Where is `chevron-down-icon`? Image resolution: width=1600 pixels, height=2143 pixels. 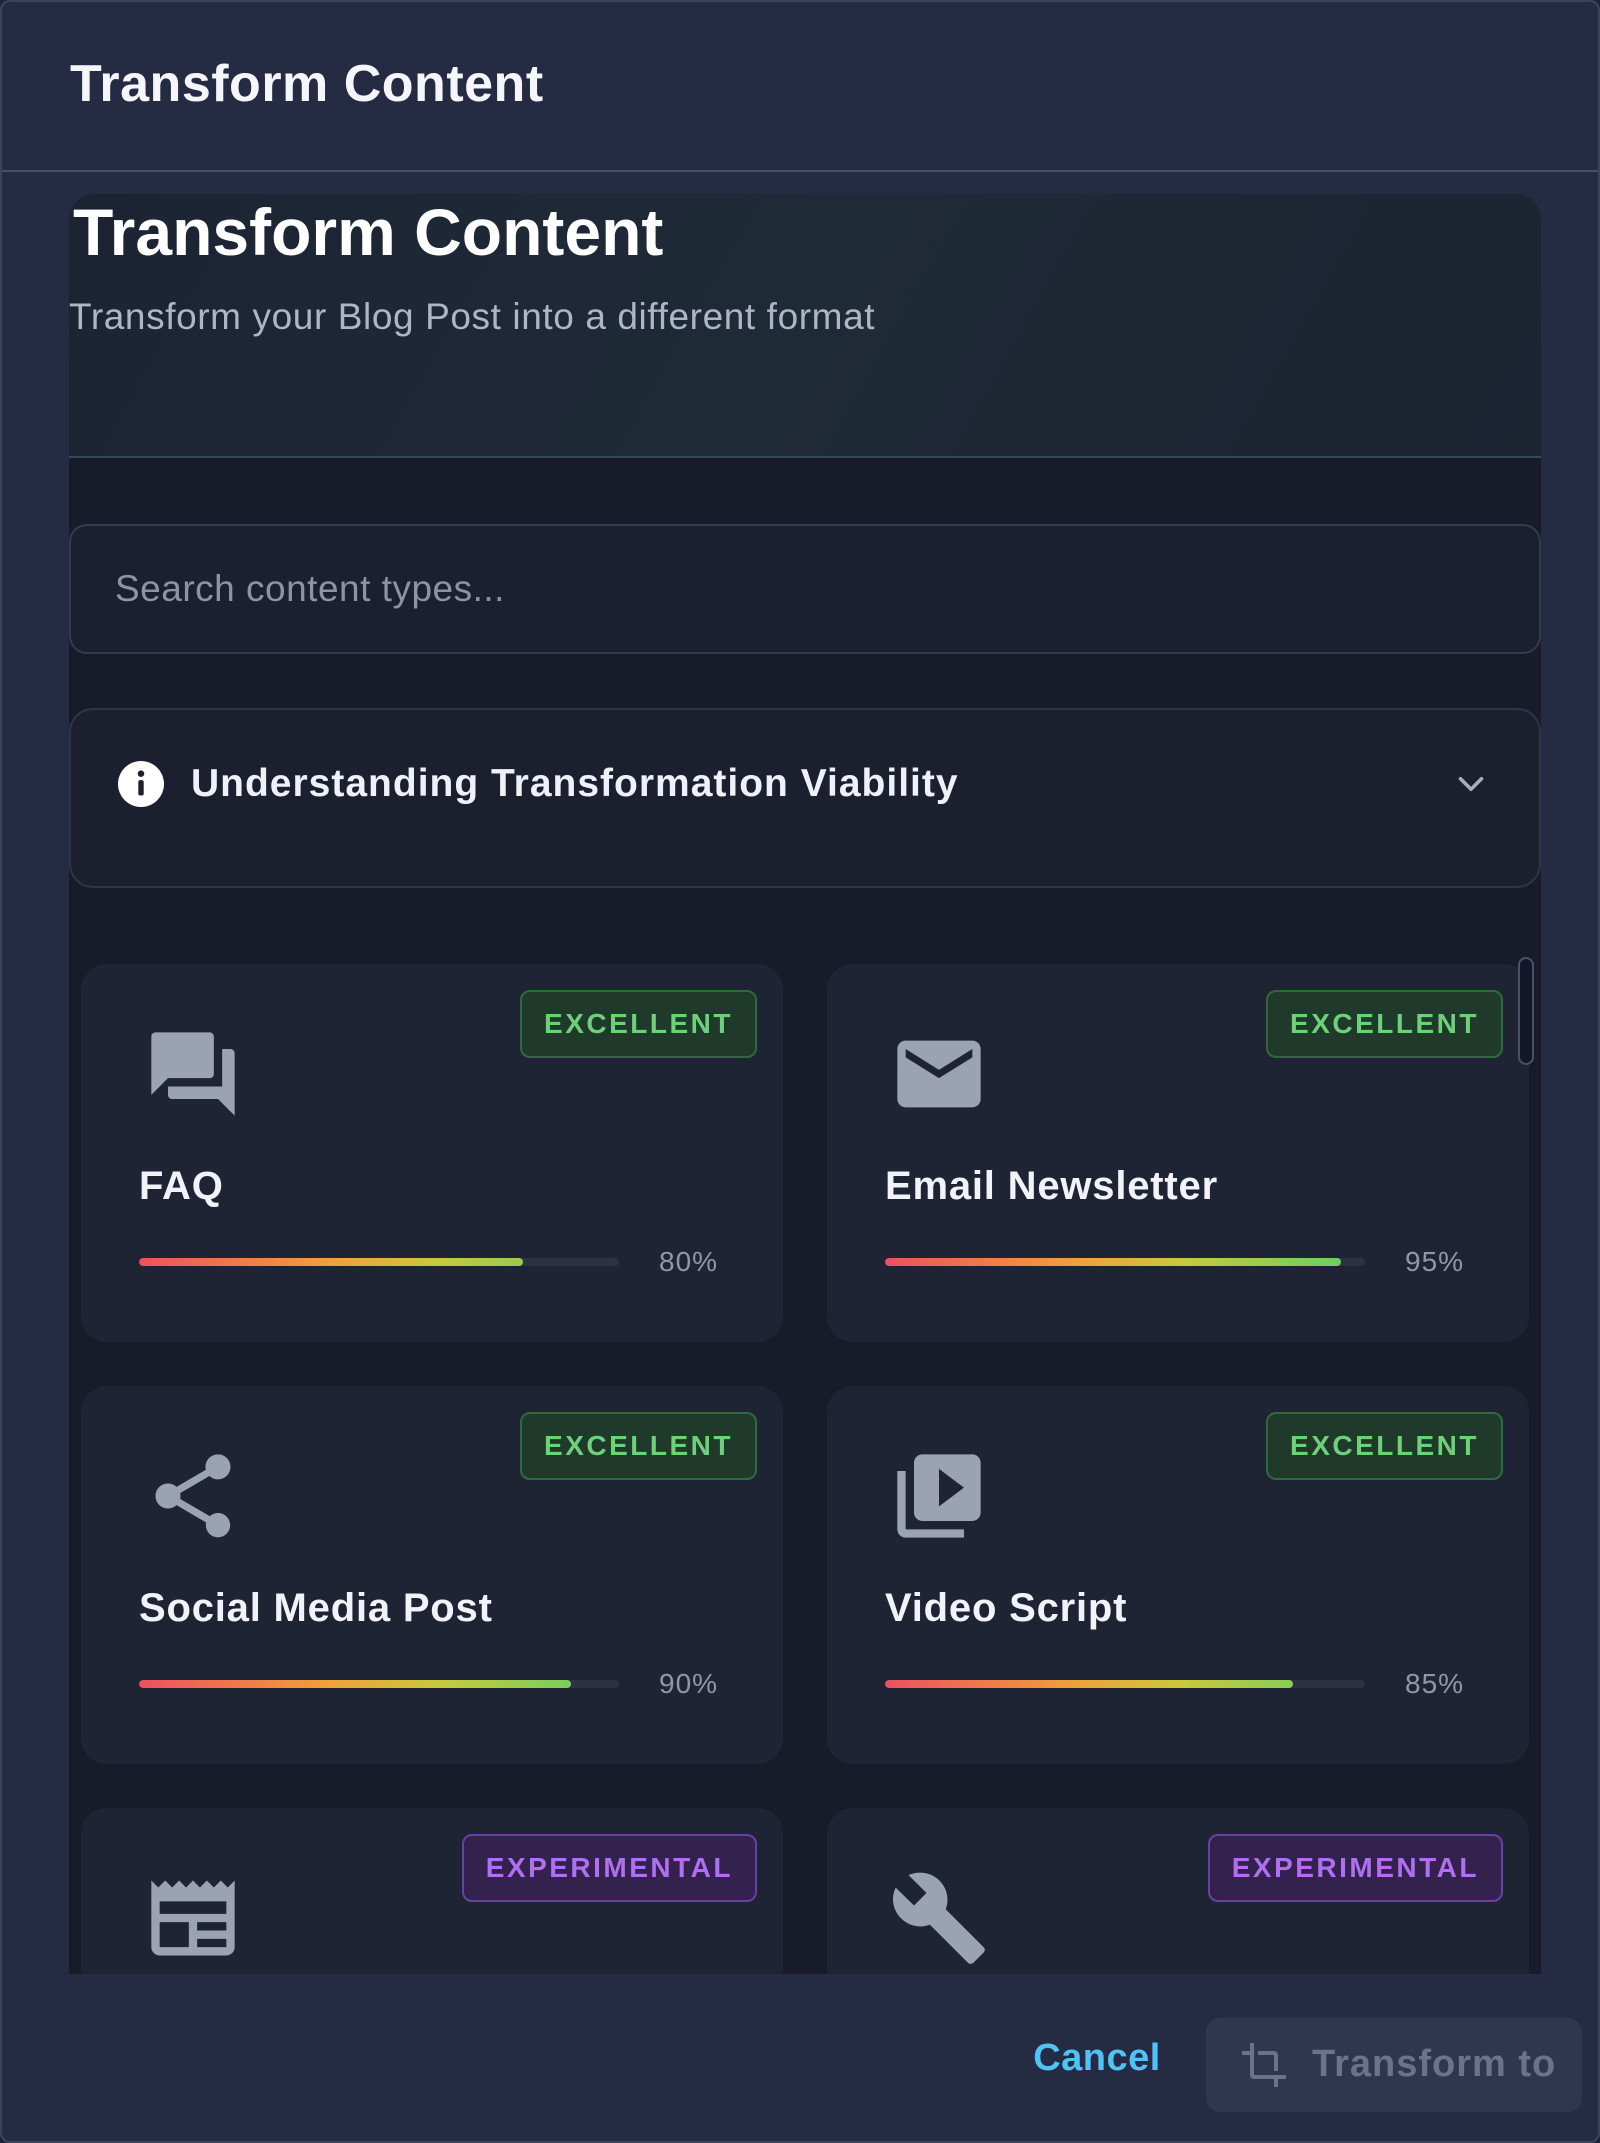
chevron-down-icon is located at coordinates (1471, 784).